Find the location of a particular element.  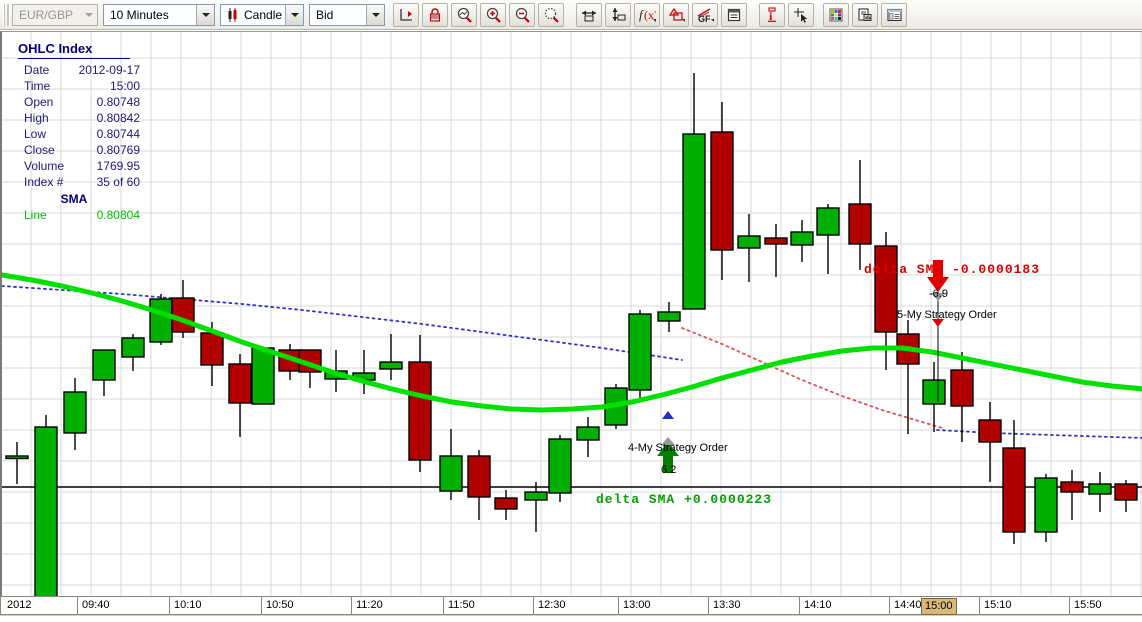

ohlc-row: Low 0.80744 is located at coordinates (79, 134).